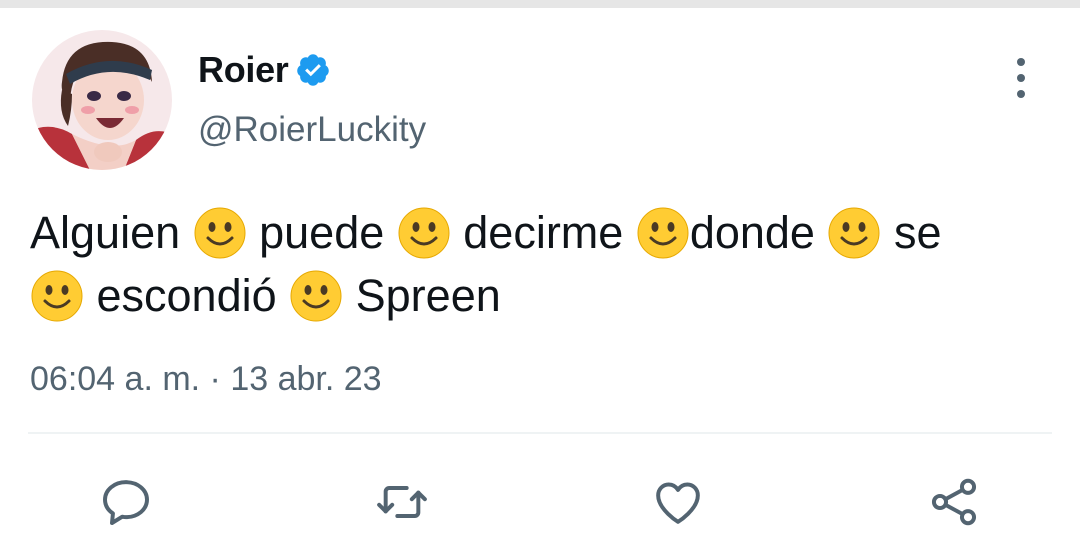 The width and height of the screenshot is (1080, 557). I want to click on share-icon, so click(954, 502).